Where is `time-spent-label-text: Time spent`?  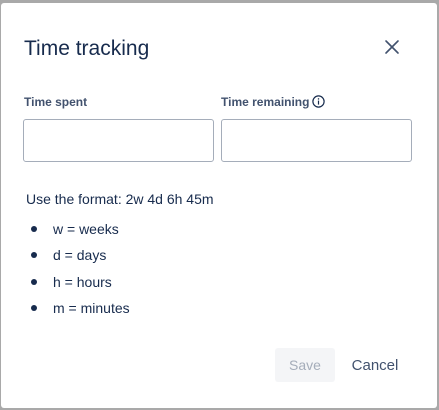 time-spent-label-text: Time spent is located at coordinates (56, 102).